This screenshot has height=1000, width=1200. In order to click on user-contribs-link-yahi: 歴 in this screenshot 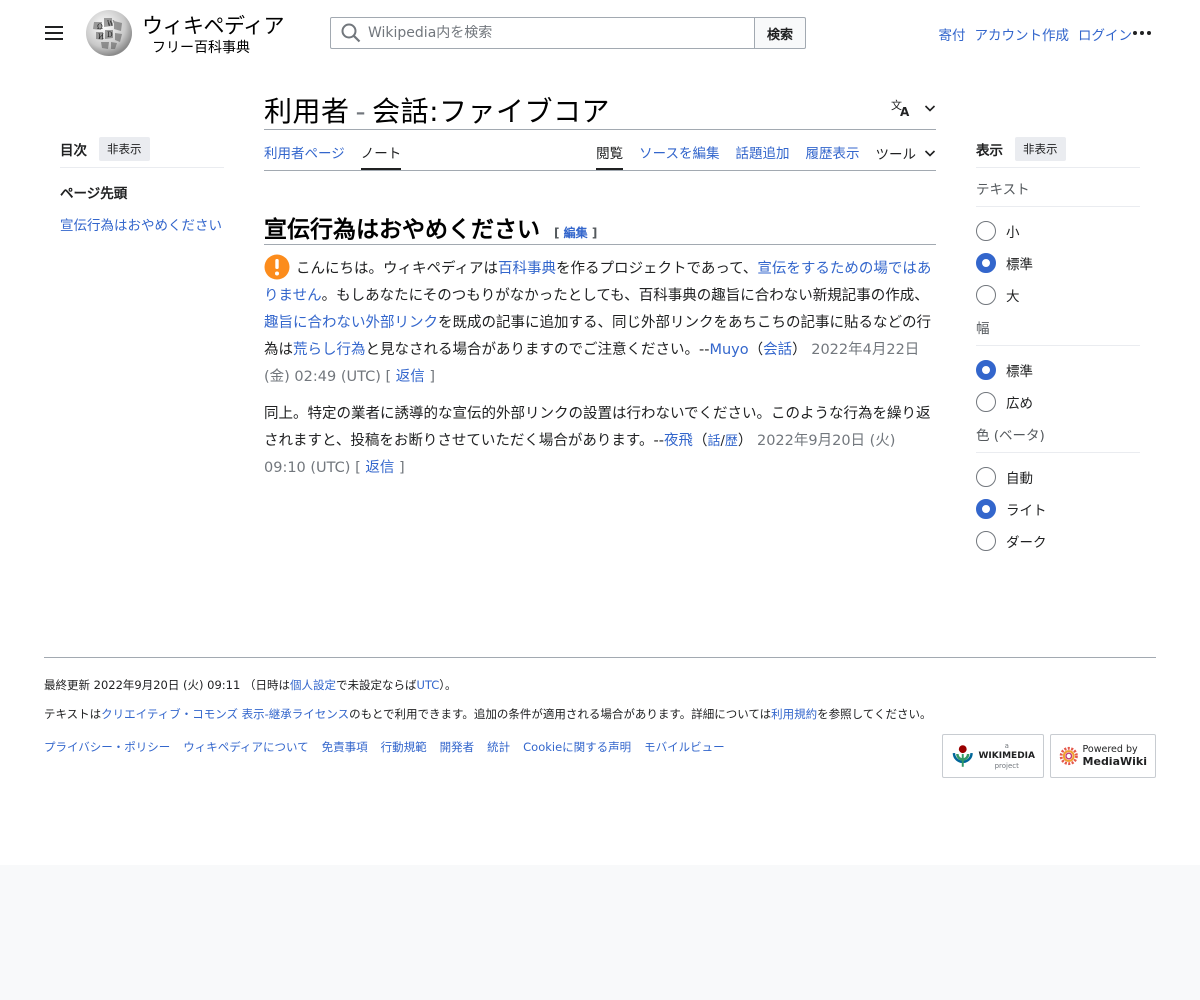, I will do `click(731, 441)`.